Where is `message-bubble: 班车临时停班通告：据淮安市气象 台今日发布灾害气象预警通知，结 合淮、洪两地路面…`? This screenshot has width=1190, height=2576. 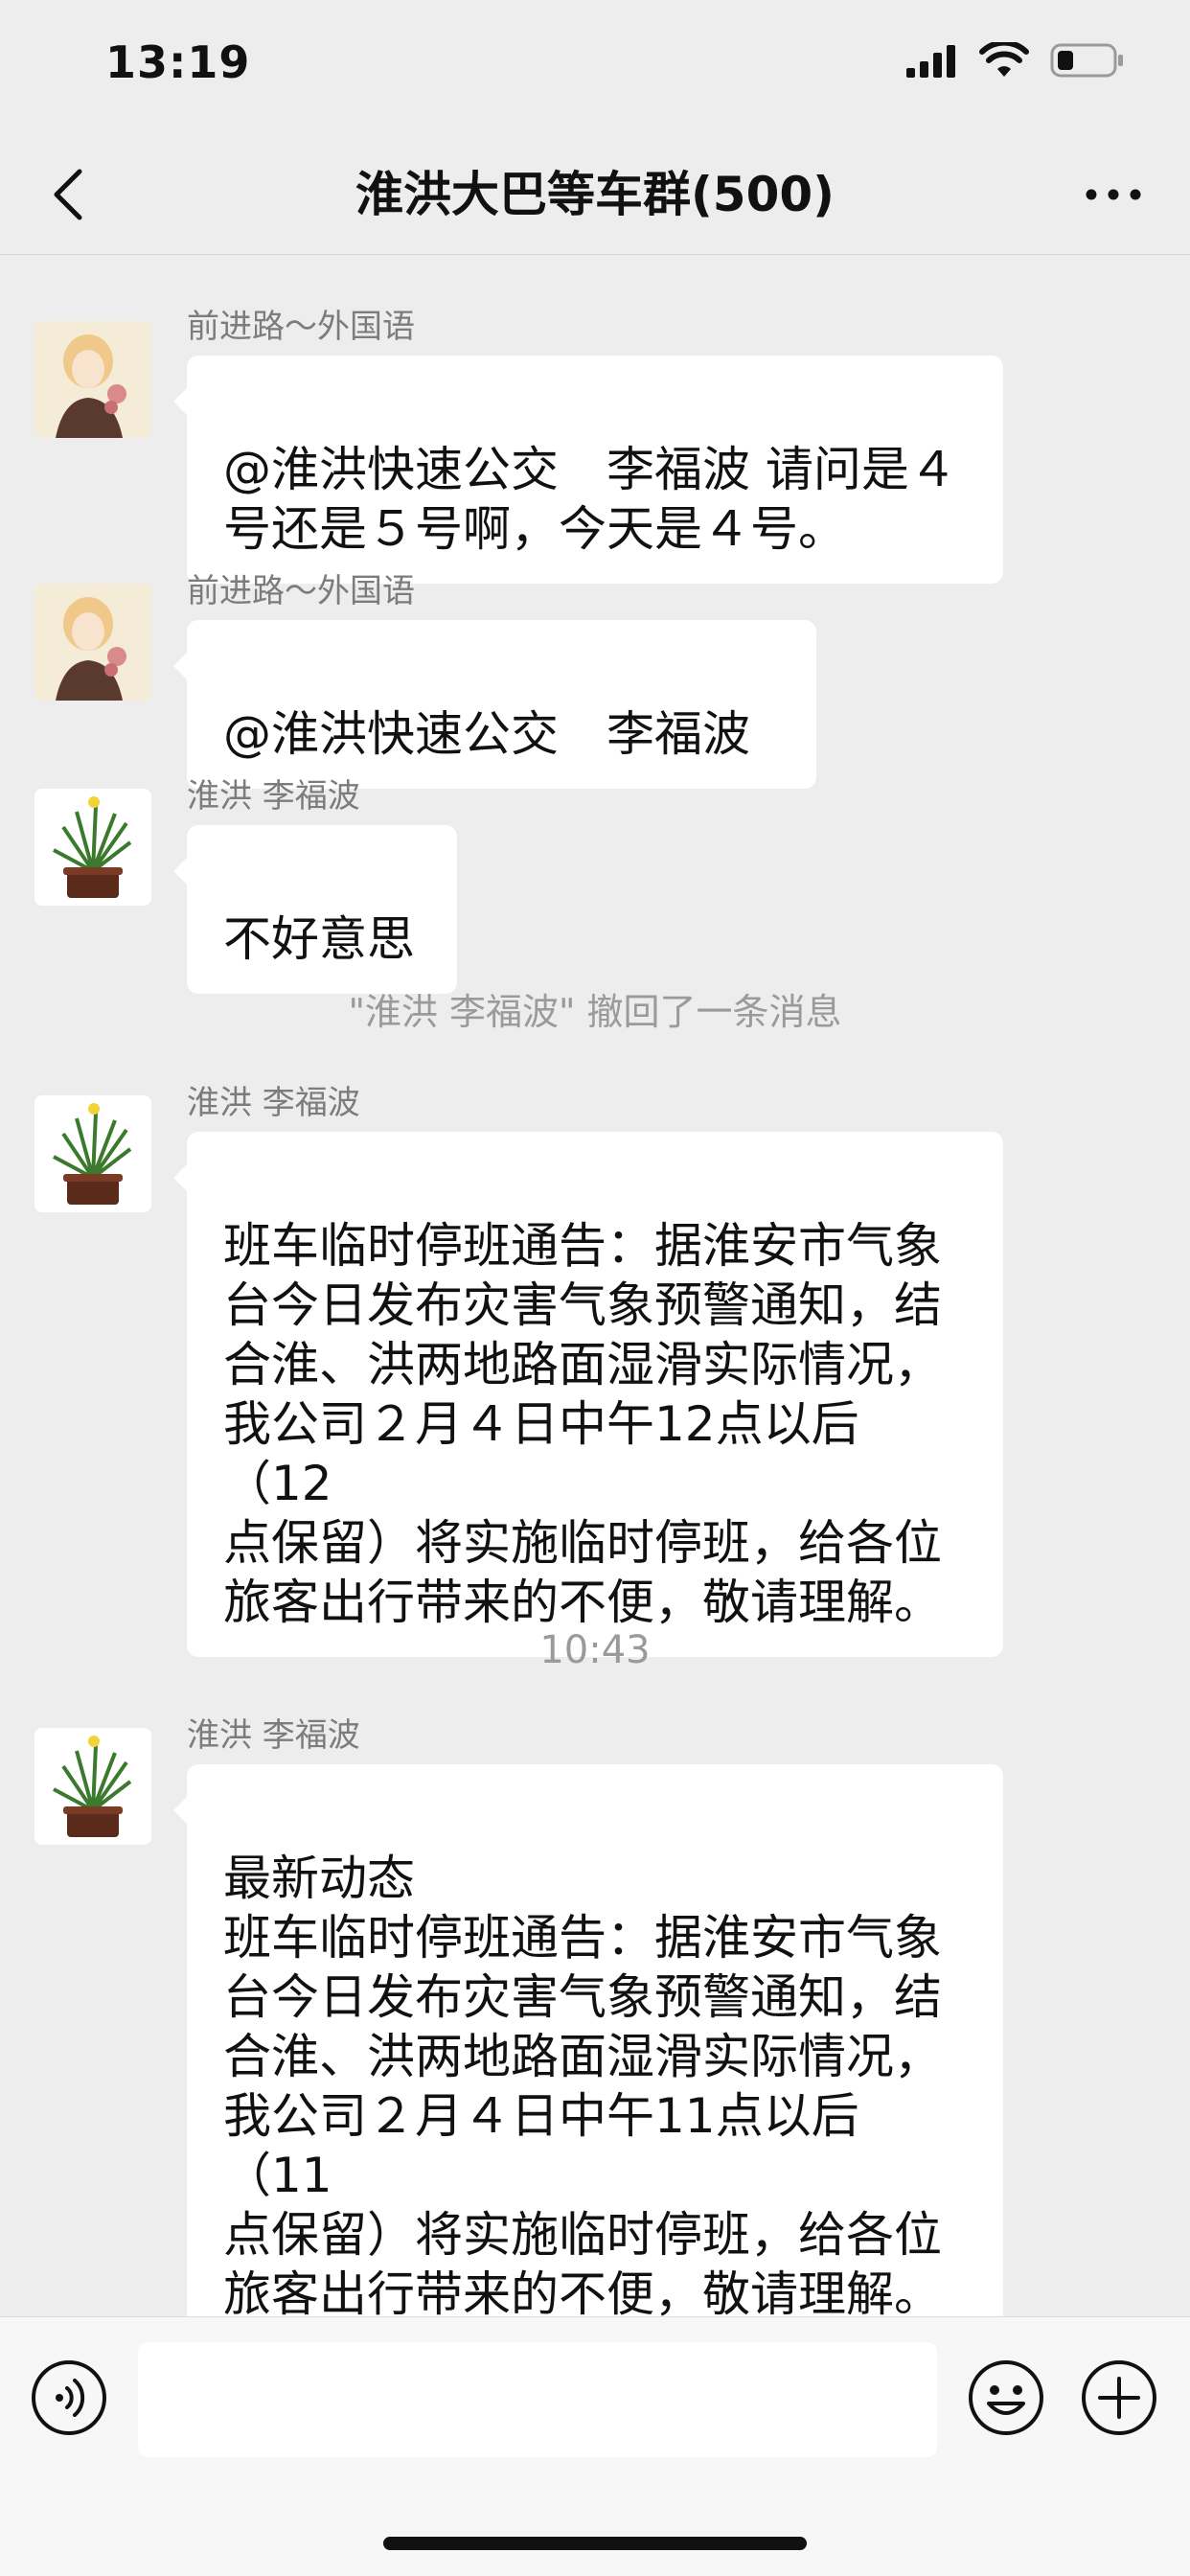 message-bubble: 班车临时停班通告：据淮安市气象 台今日发布灾害气象预警通知，结 合淮、洪两地路面… is located at coordinates (588, 1394).